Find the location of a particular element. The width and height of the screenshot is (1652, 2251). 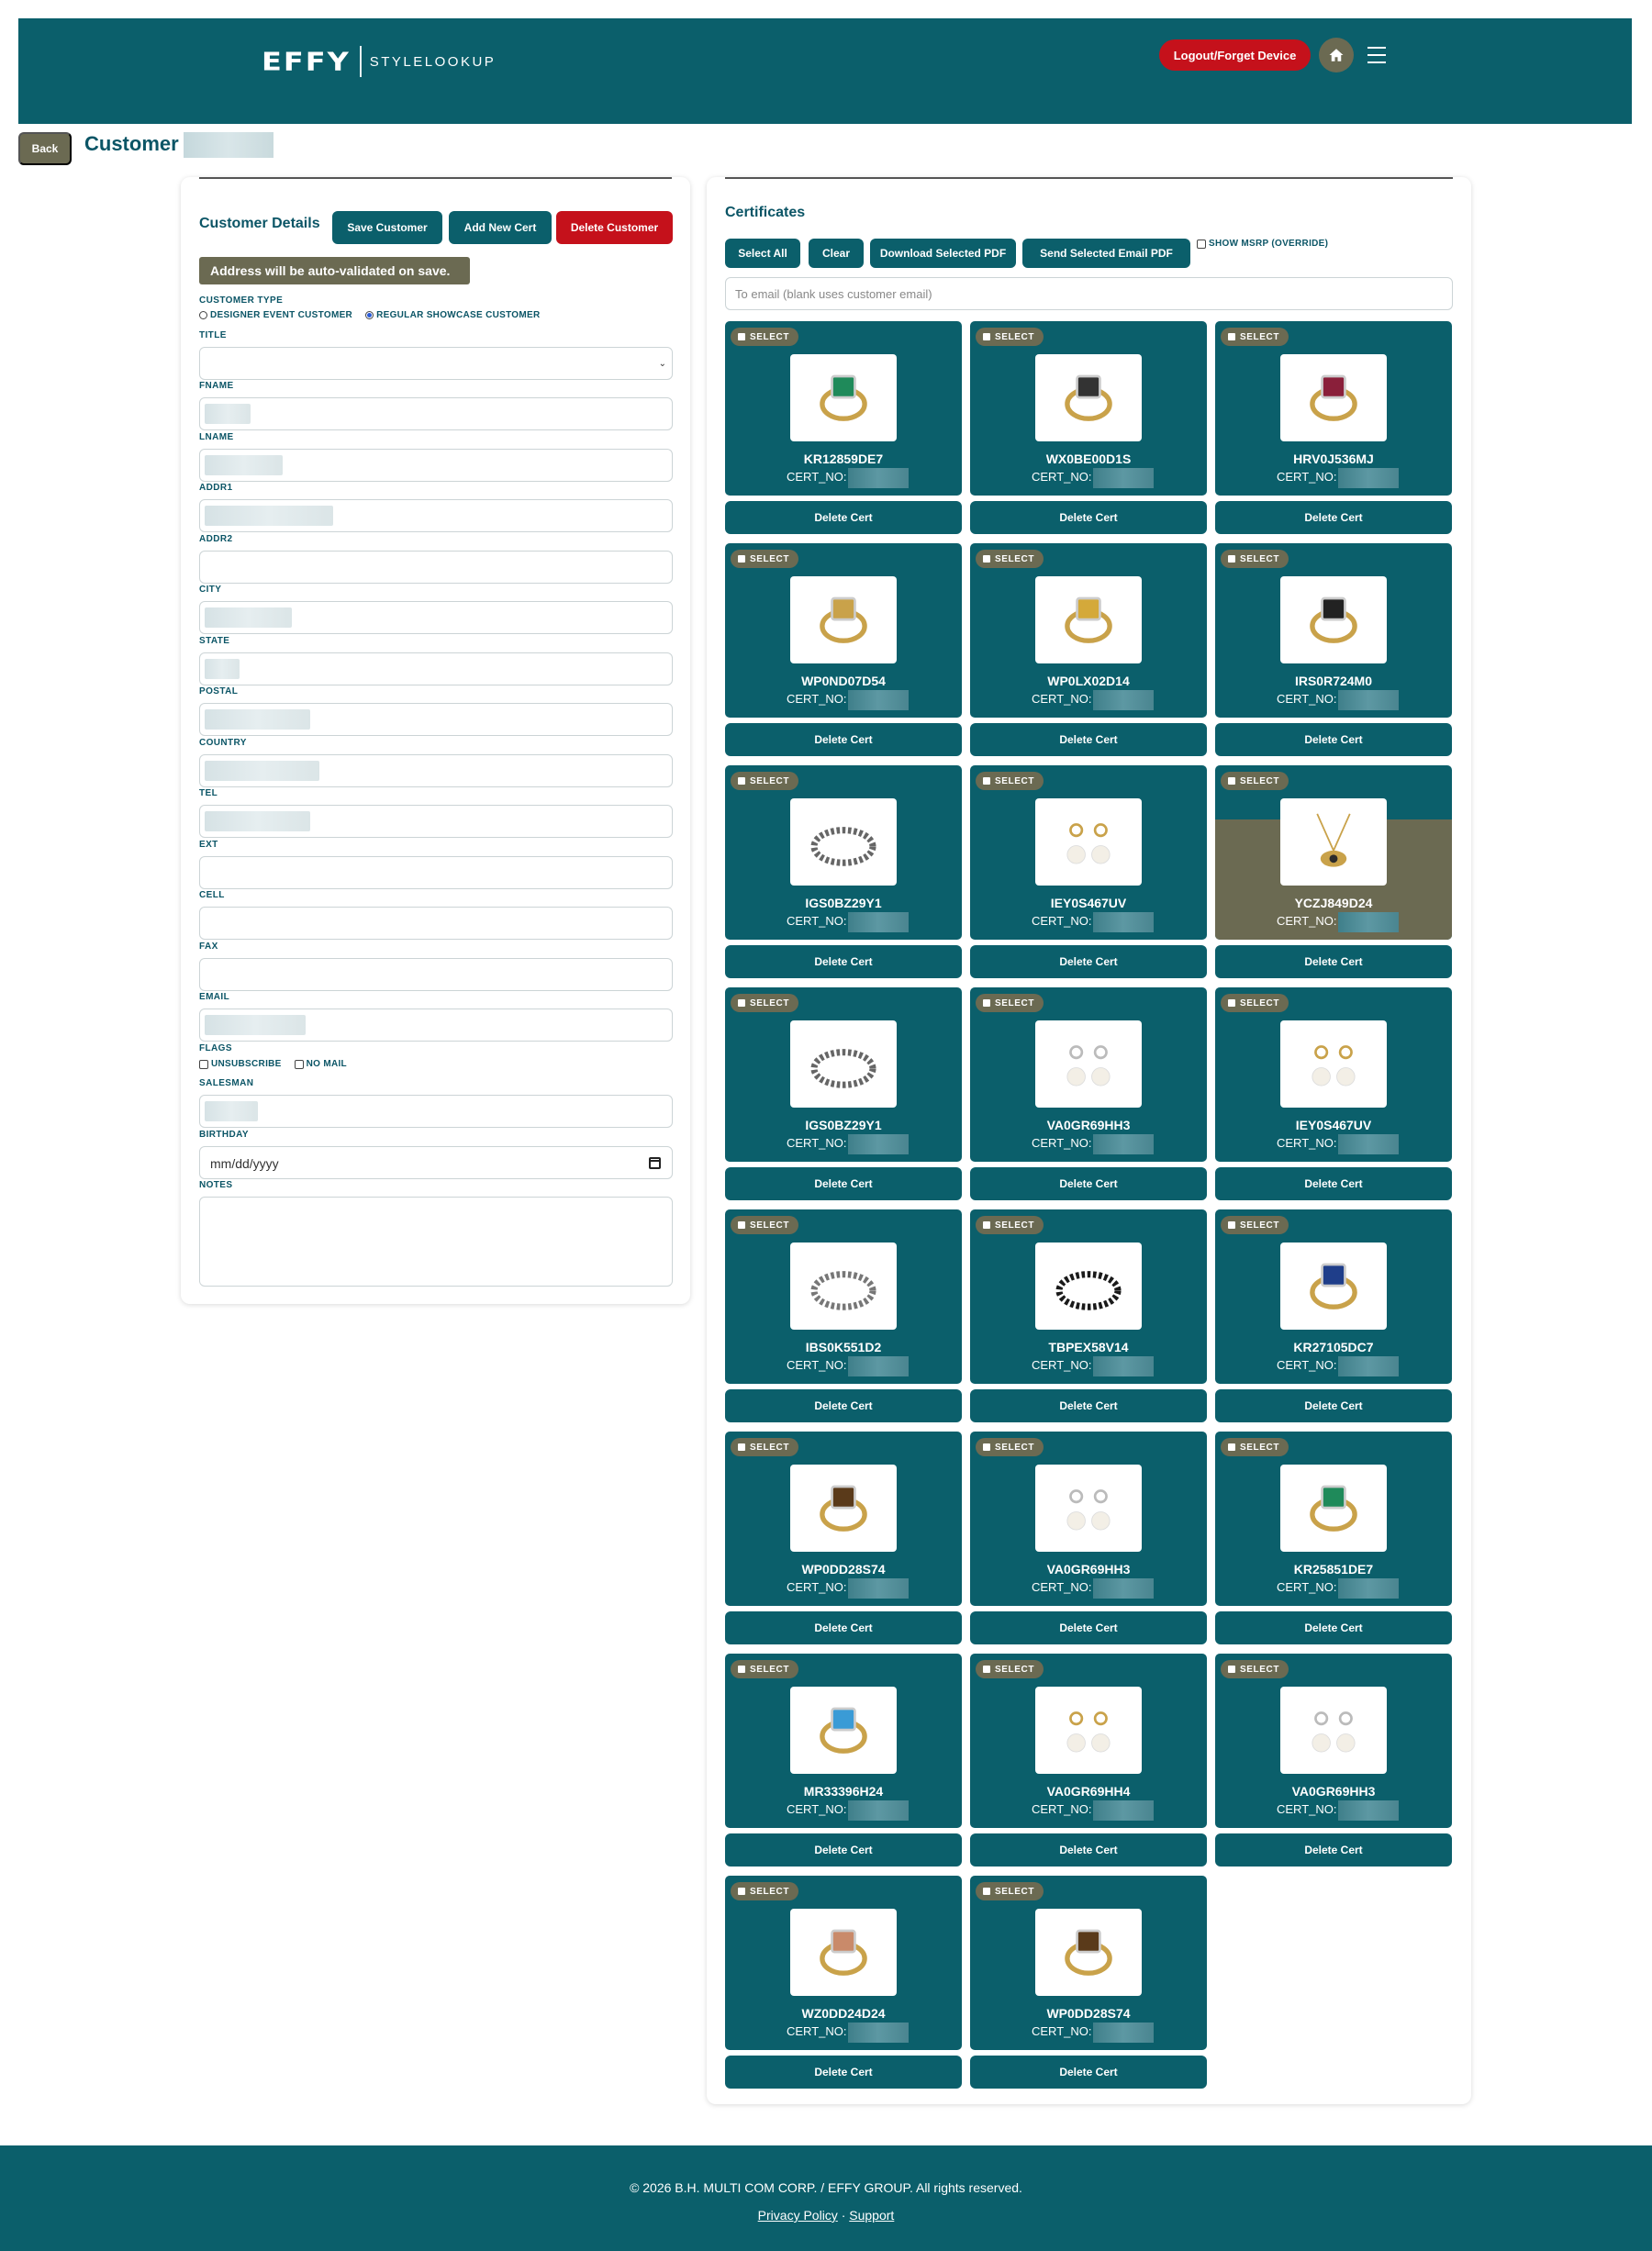

privacy-policy-link: Privacy Policy is located at coordinates (798, 2216).